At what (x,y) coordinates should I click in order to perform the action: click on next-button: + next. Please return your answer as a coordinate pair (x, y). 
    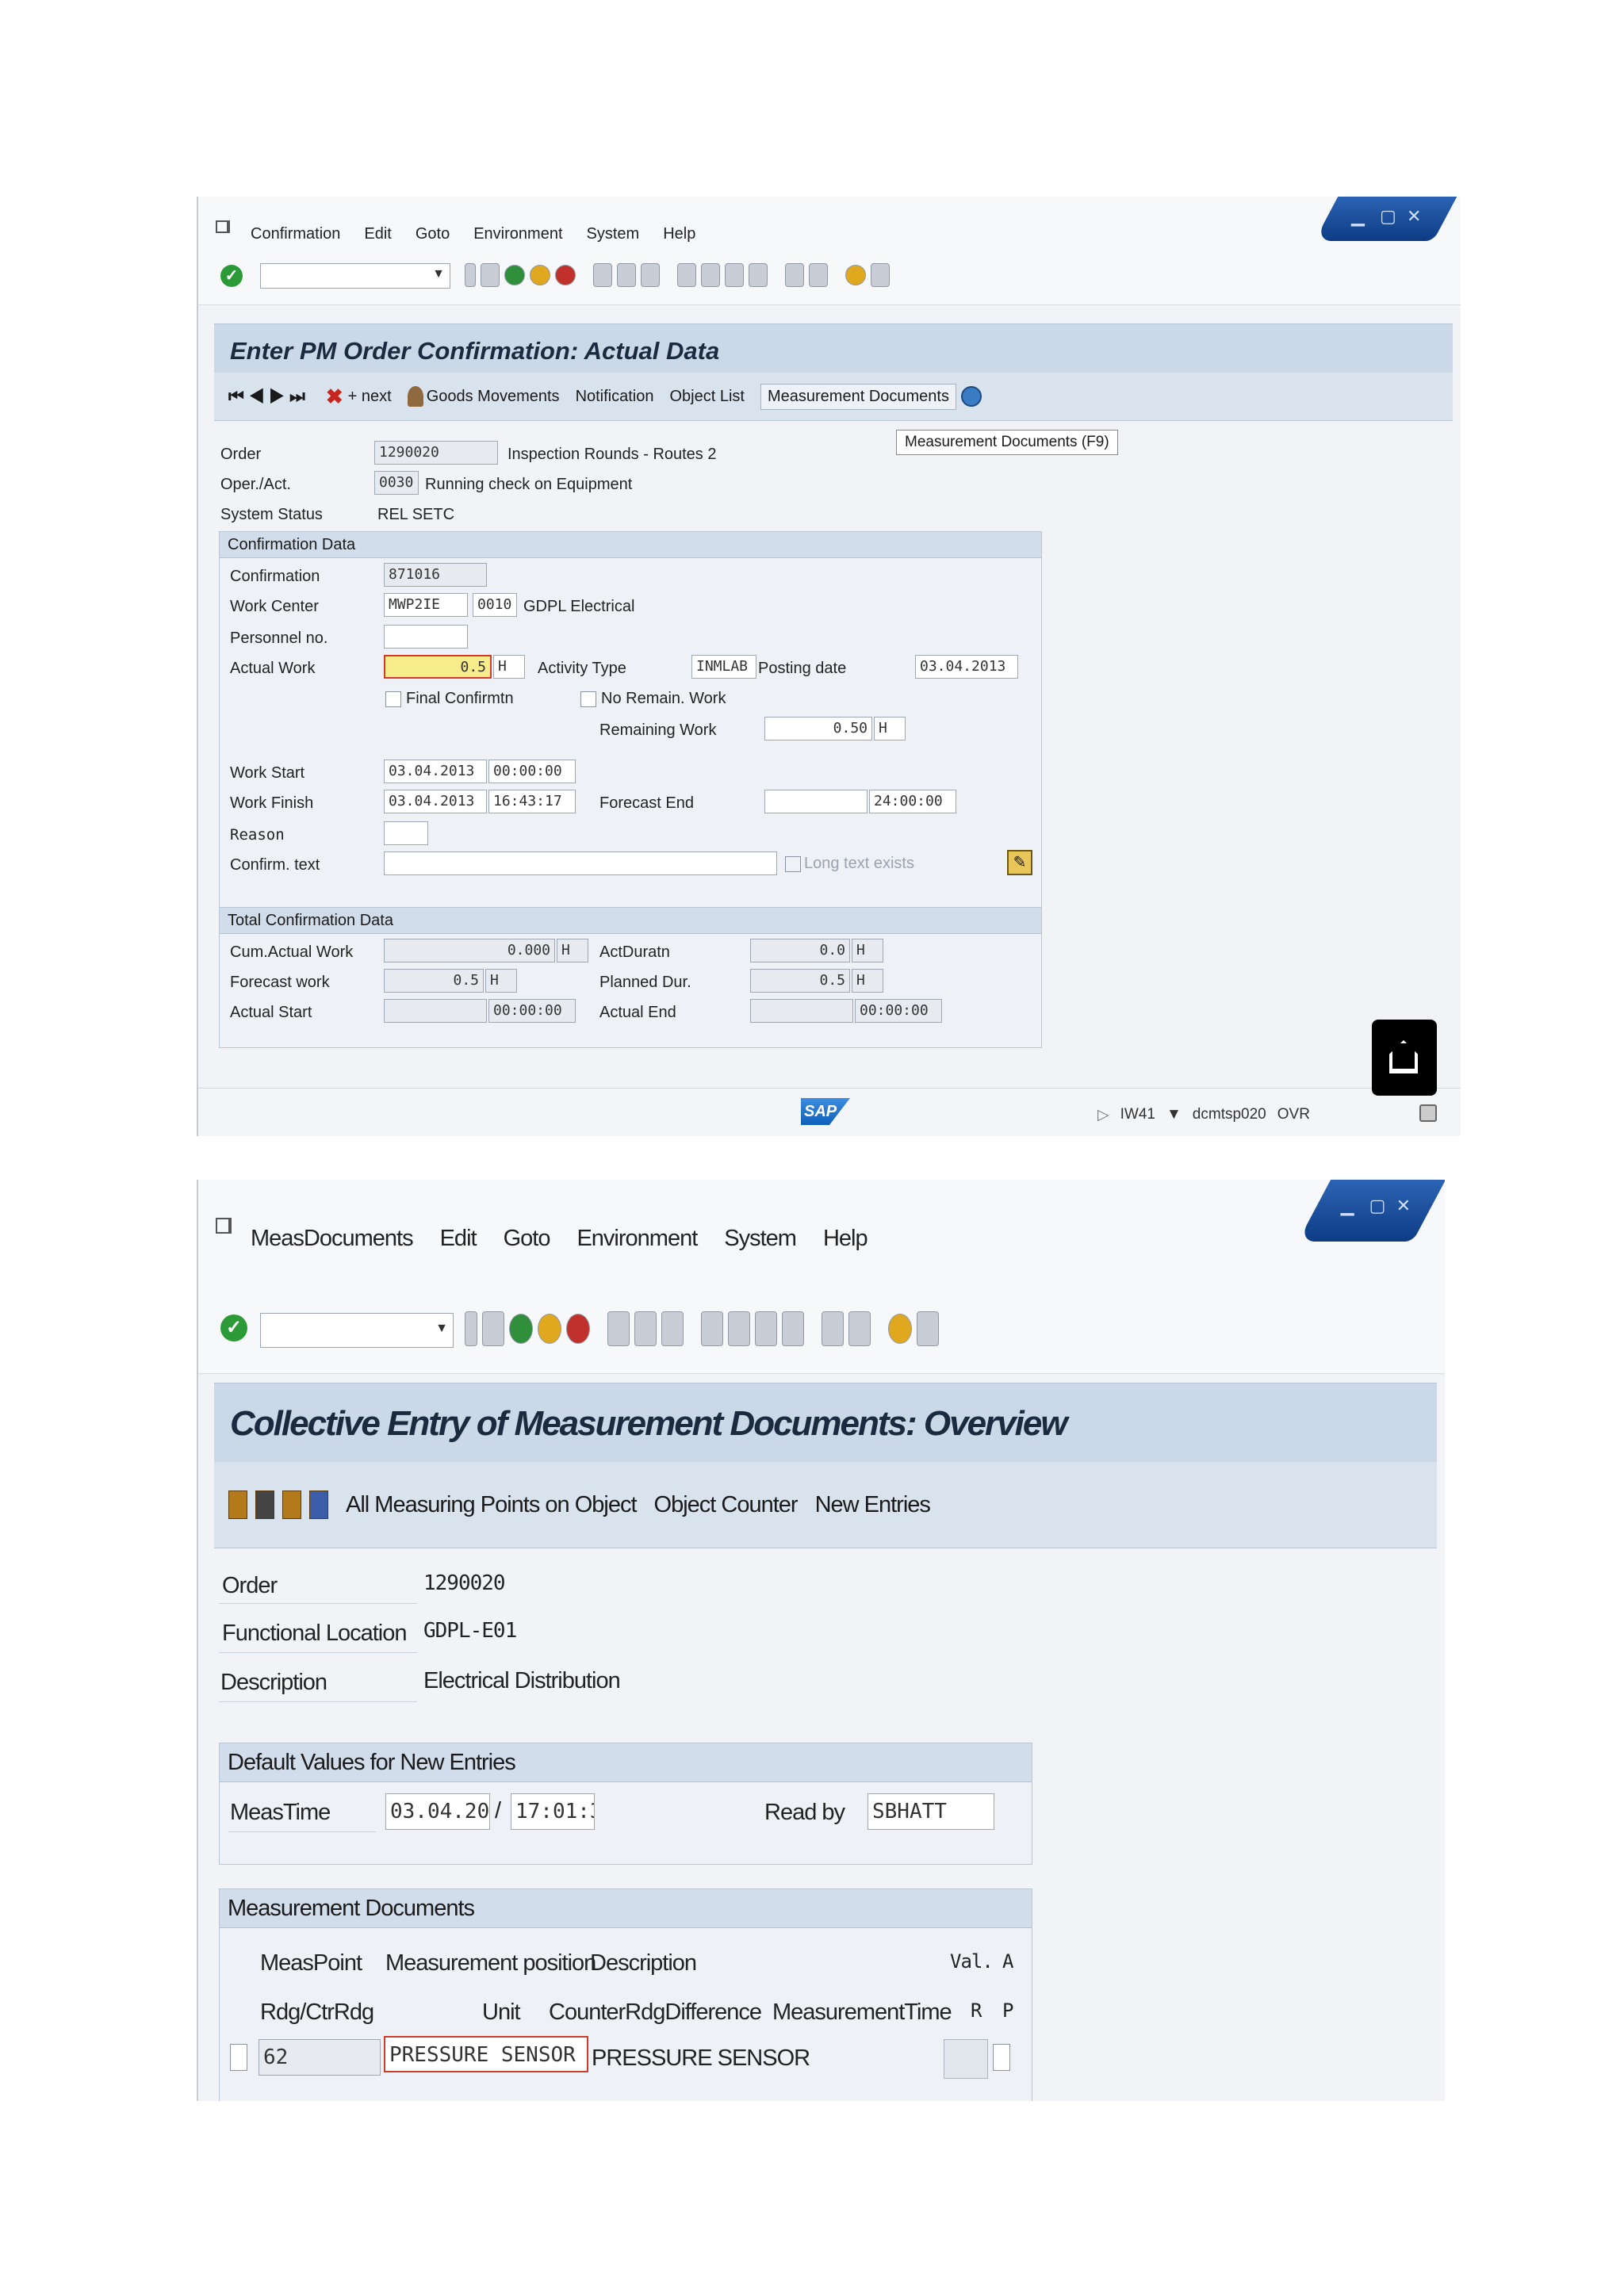
    Looking at the image, I should click on (370, 397).